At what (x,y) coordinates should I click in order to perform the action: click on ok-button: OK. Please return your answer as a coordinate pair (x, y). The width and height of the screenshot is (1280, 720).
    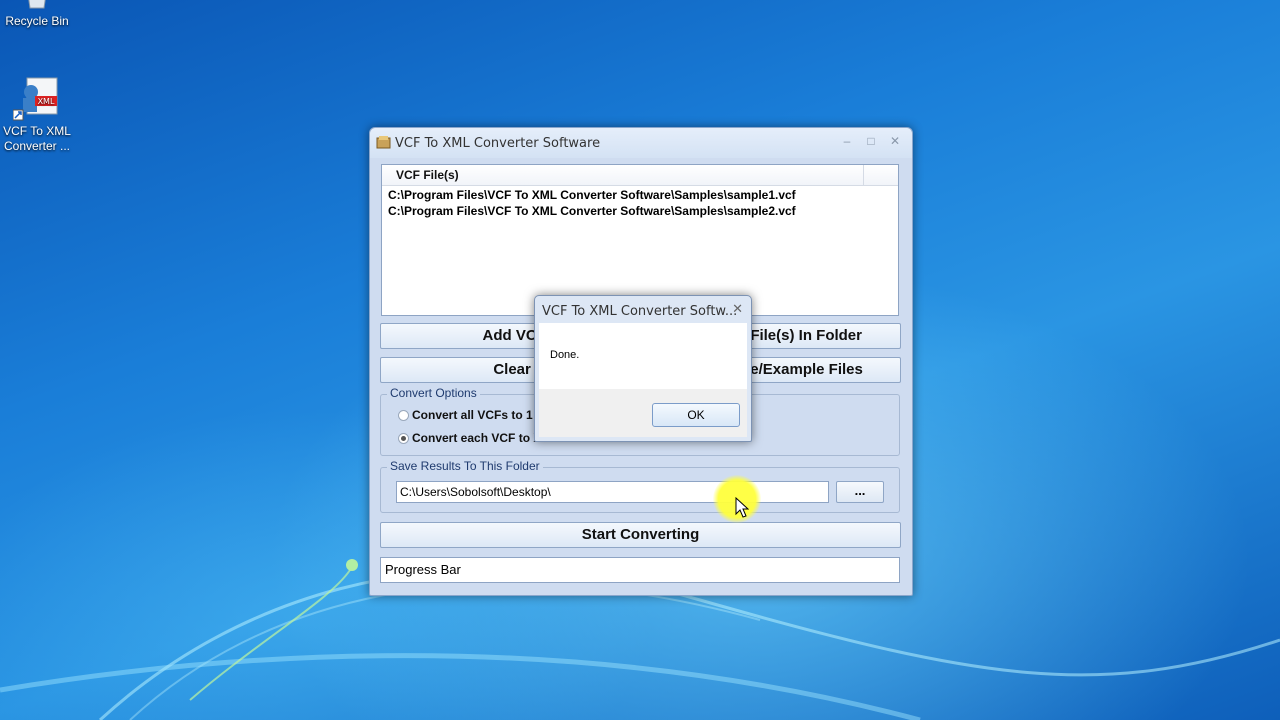
    Looking at the image, I should click on (696, 415).